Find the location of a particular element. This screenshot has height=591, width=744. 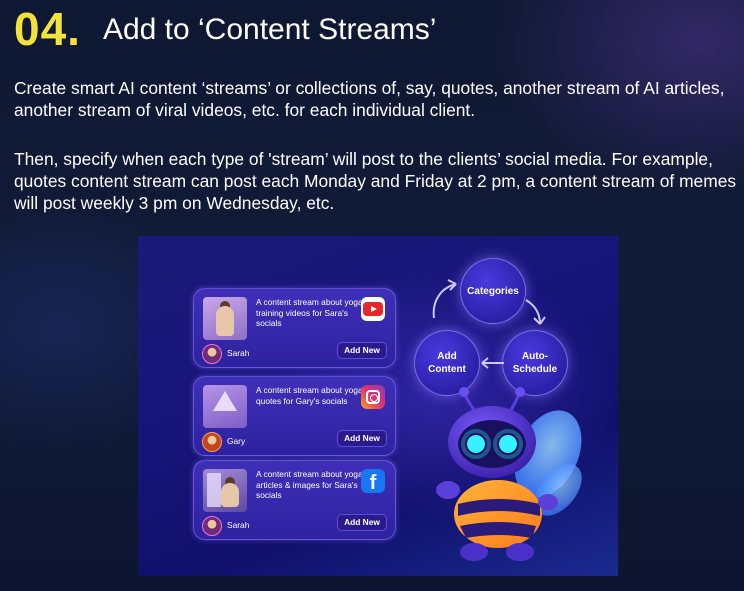

categories-label: Categories is located at coordinates (493, 291).